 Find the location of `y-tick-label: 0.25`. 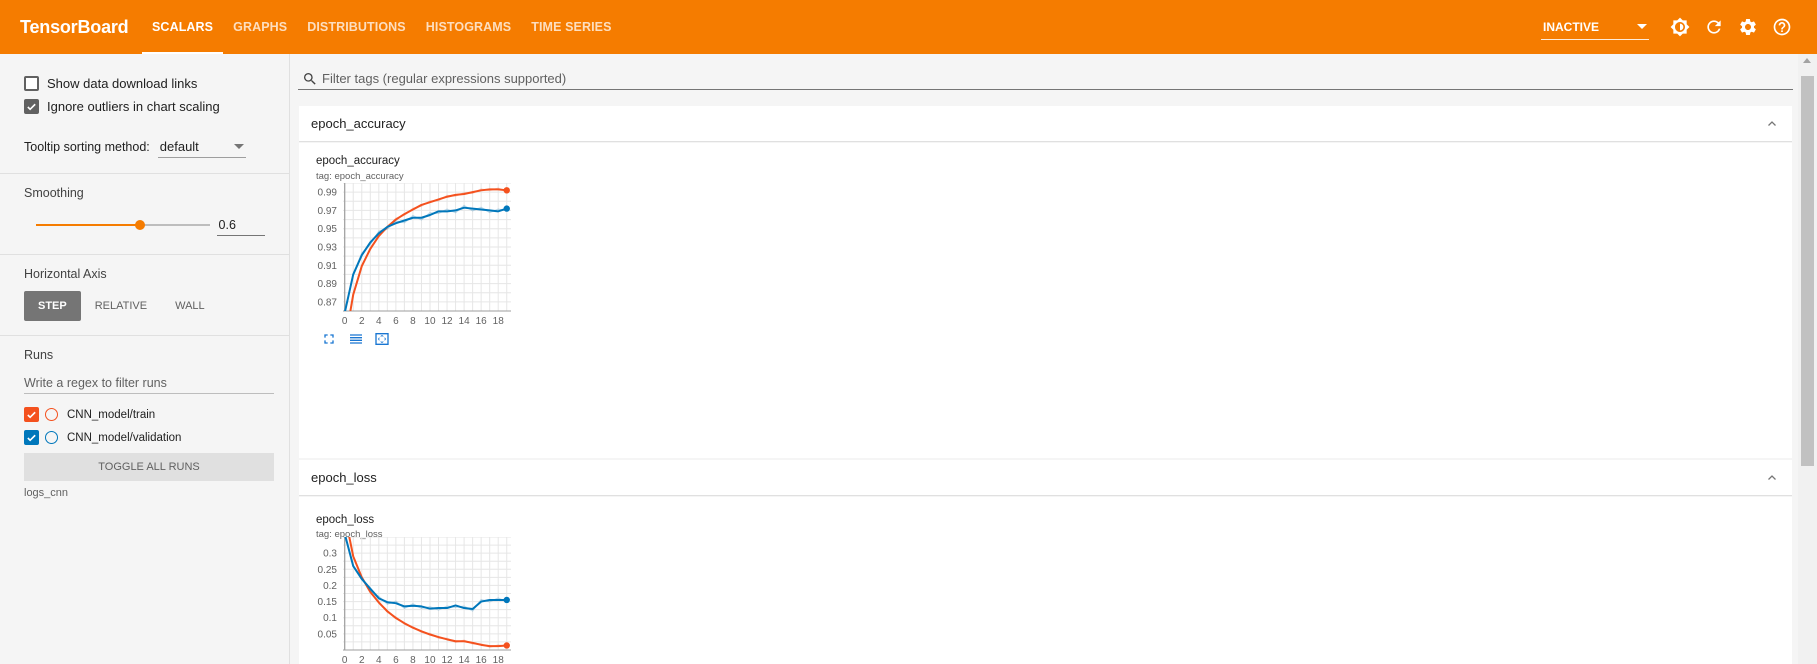

y-tick-label: 0.25 is located at coordinates (328, 570).